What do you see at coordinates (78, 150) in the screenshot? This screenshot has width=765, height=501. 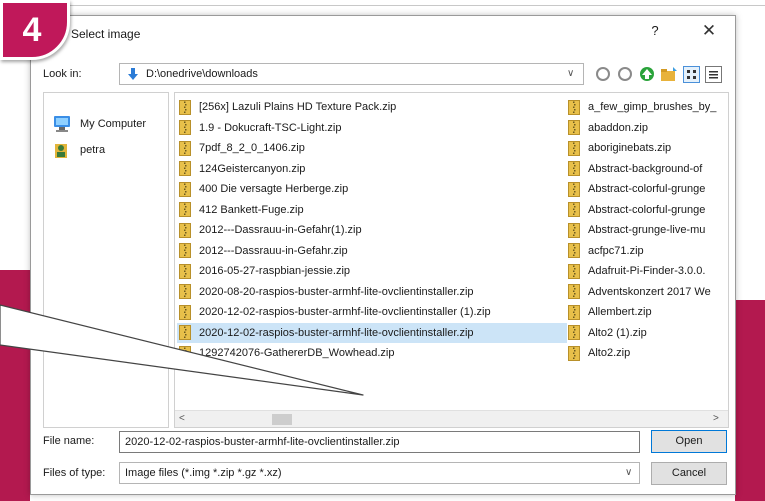 I see `sidebar-item-petra: petra` at bounding box center [78, 150].